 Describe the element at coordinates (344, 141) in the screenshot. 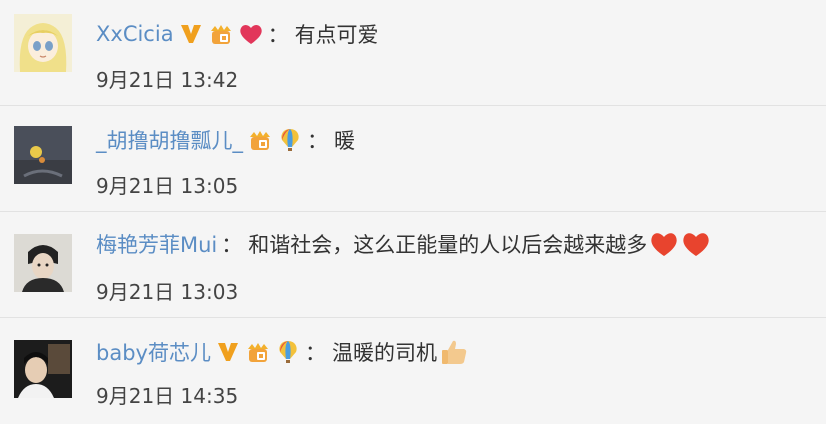

I see `comment-text: 暖` at that location.